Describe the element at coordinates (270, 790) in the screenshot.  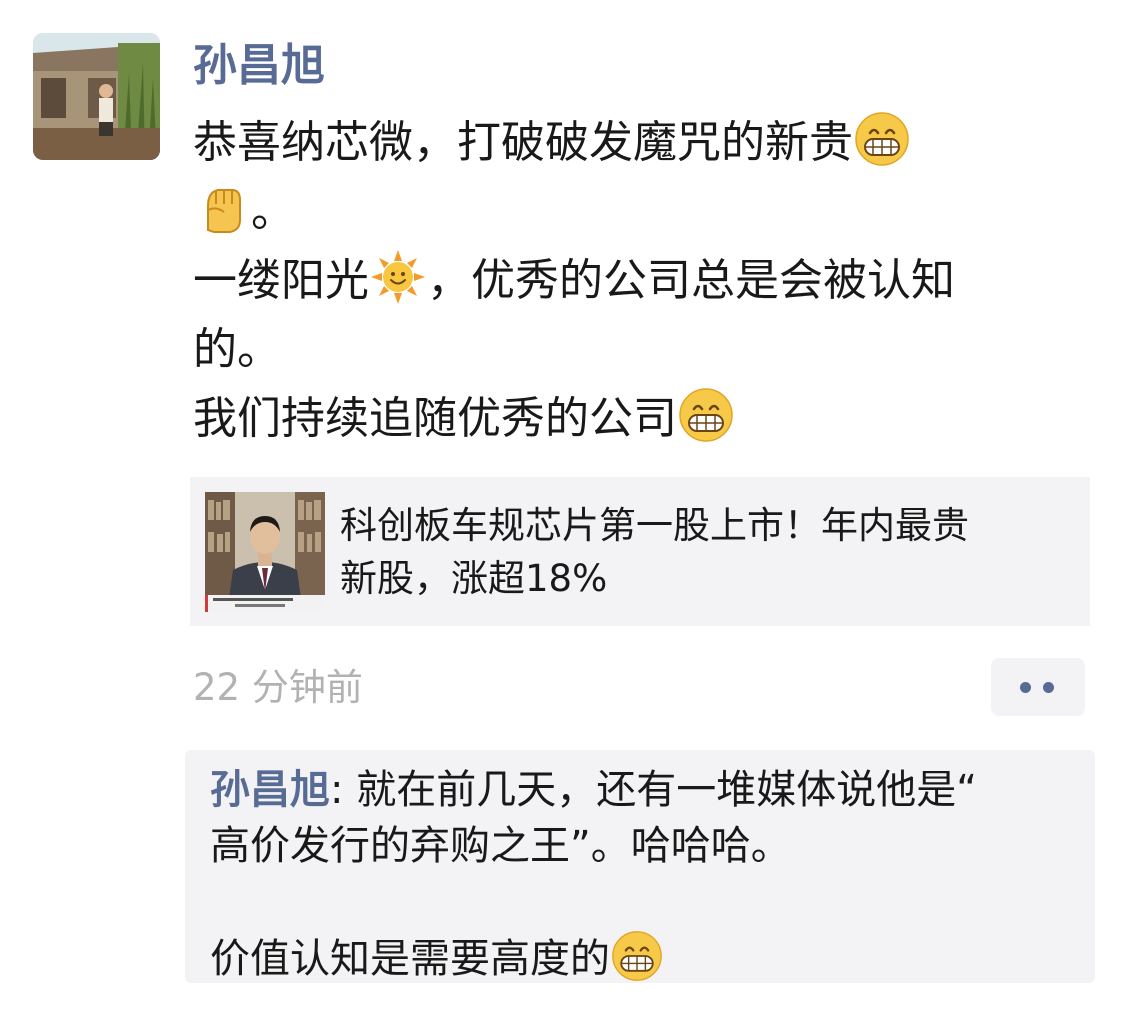
I see `comment-author: 孙昌旭` at that location.